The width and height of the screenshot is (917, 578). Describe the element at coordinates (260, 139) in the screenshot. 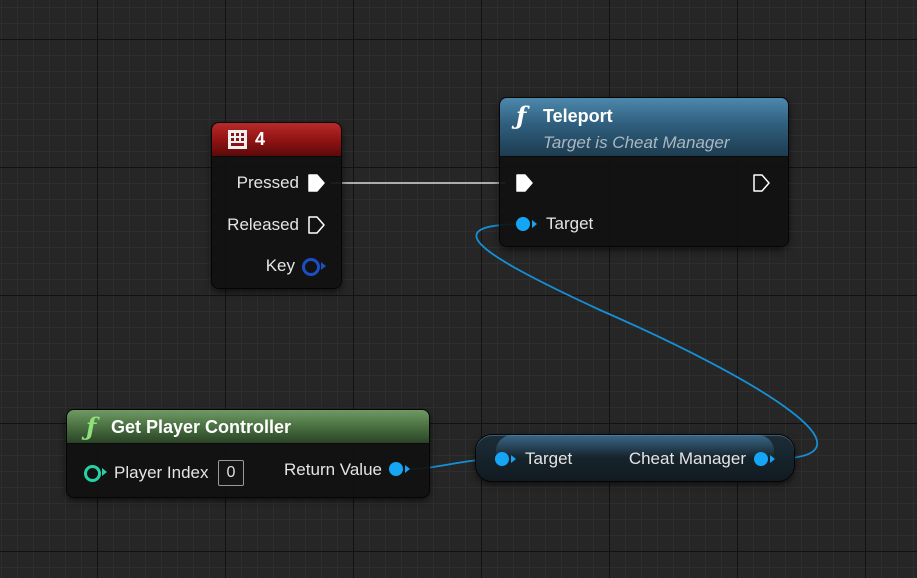

I see `key-event-title: 4` at that location.